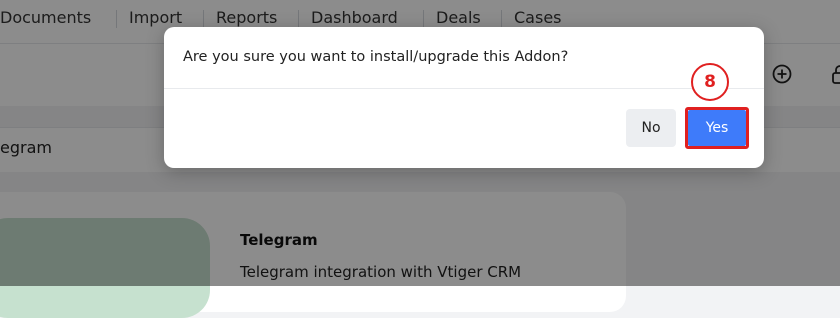 This screenshot has height=318, width=840. I want to click on dialog-divider, so click(464, 88).